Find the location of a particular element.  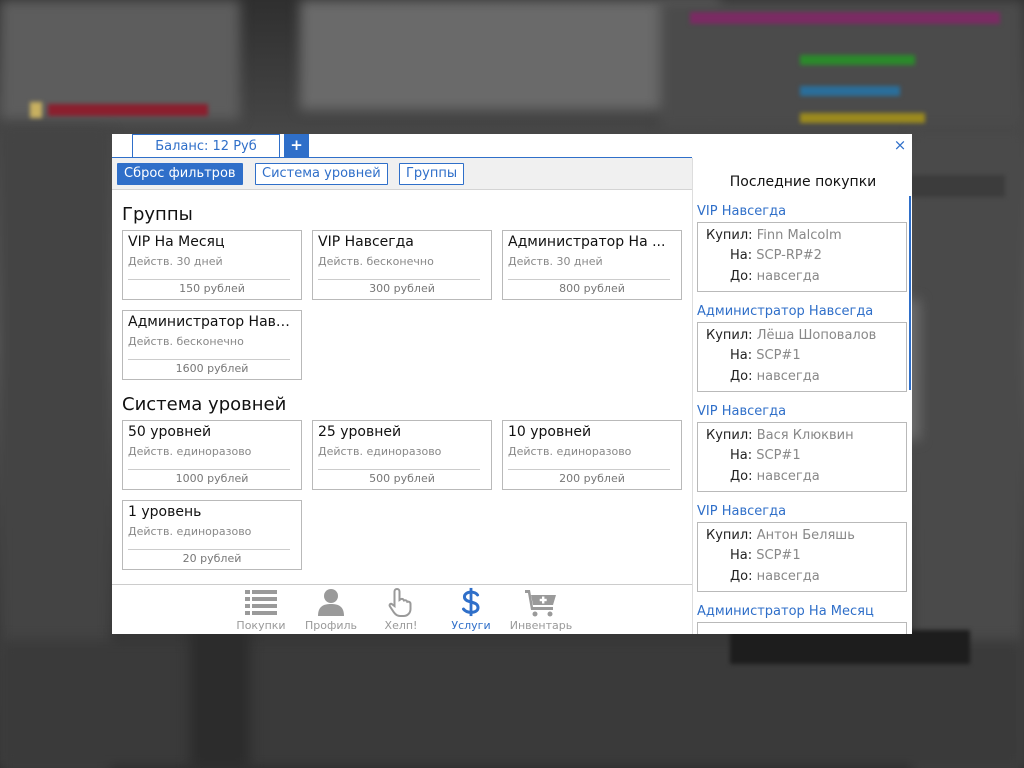

service-price: 800 рублей is located at coordinates (592, 288).